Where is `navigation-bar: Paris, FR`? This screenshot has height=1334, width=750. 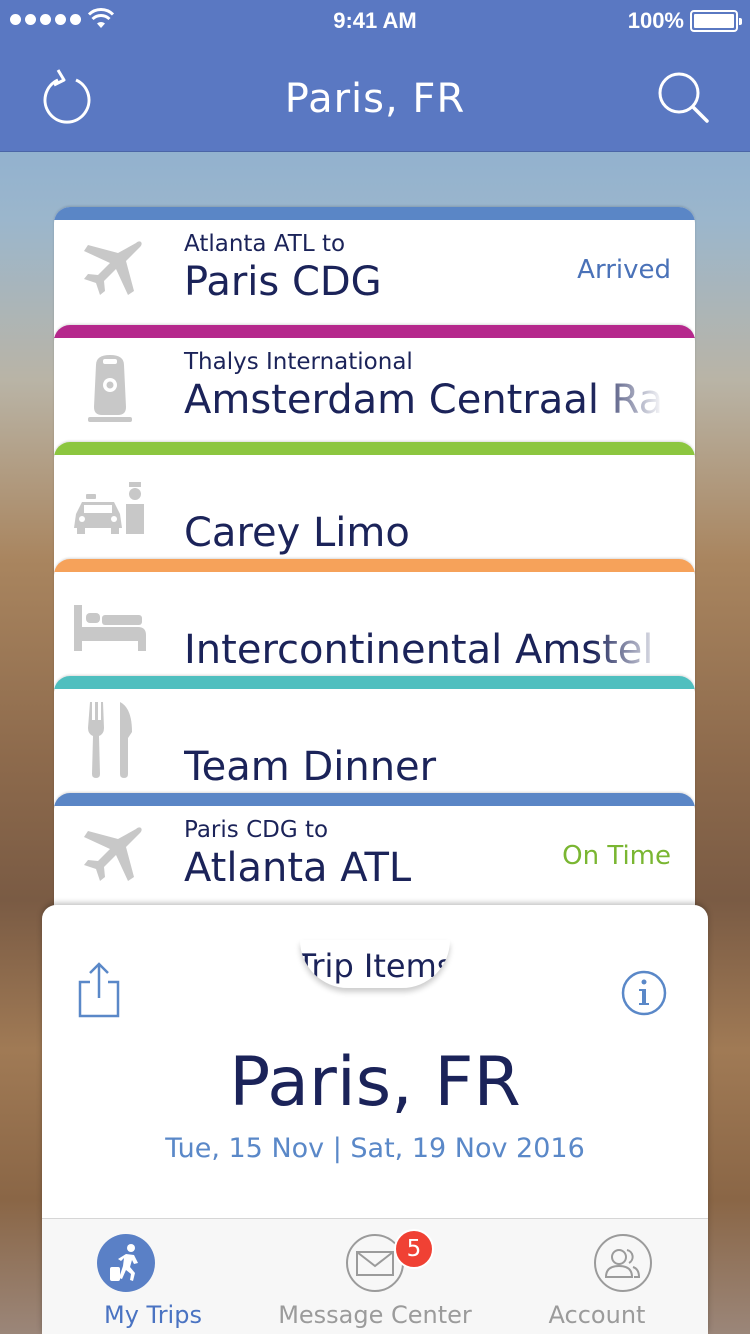
navigation-bar: Paris, FR is located at coordinates (375, 96).